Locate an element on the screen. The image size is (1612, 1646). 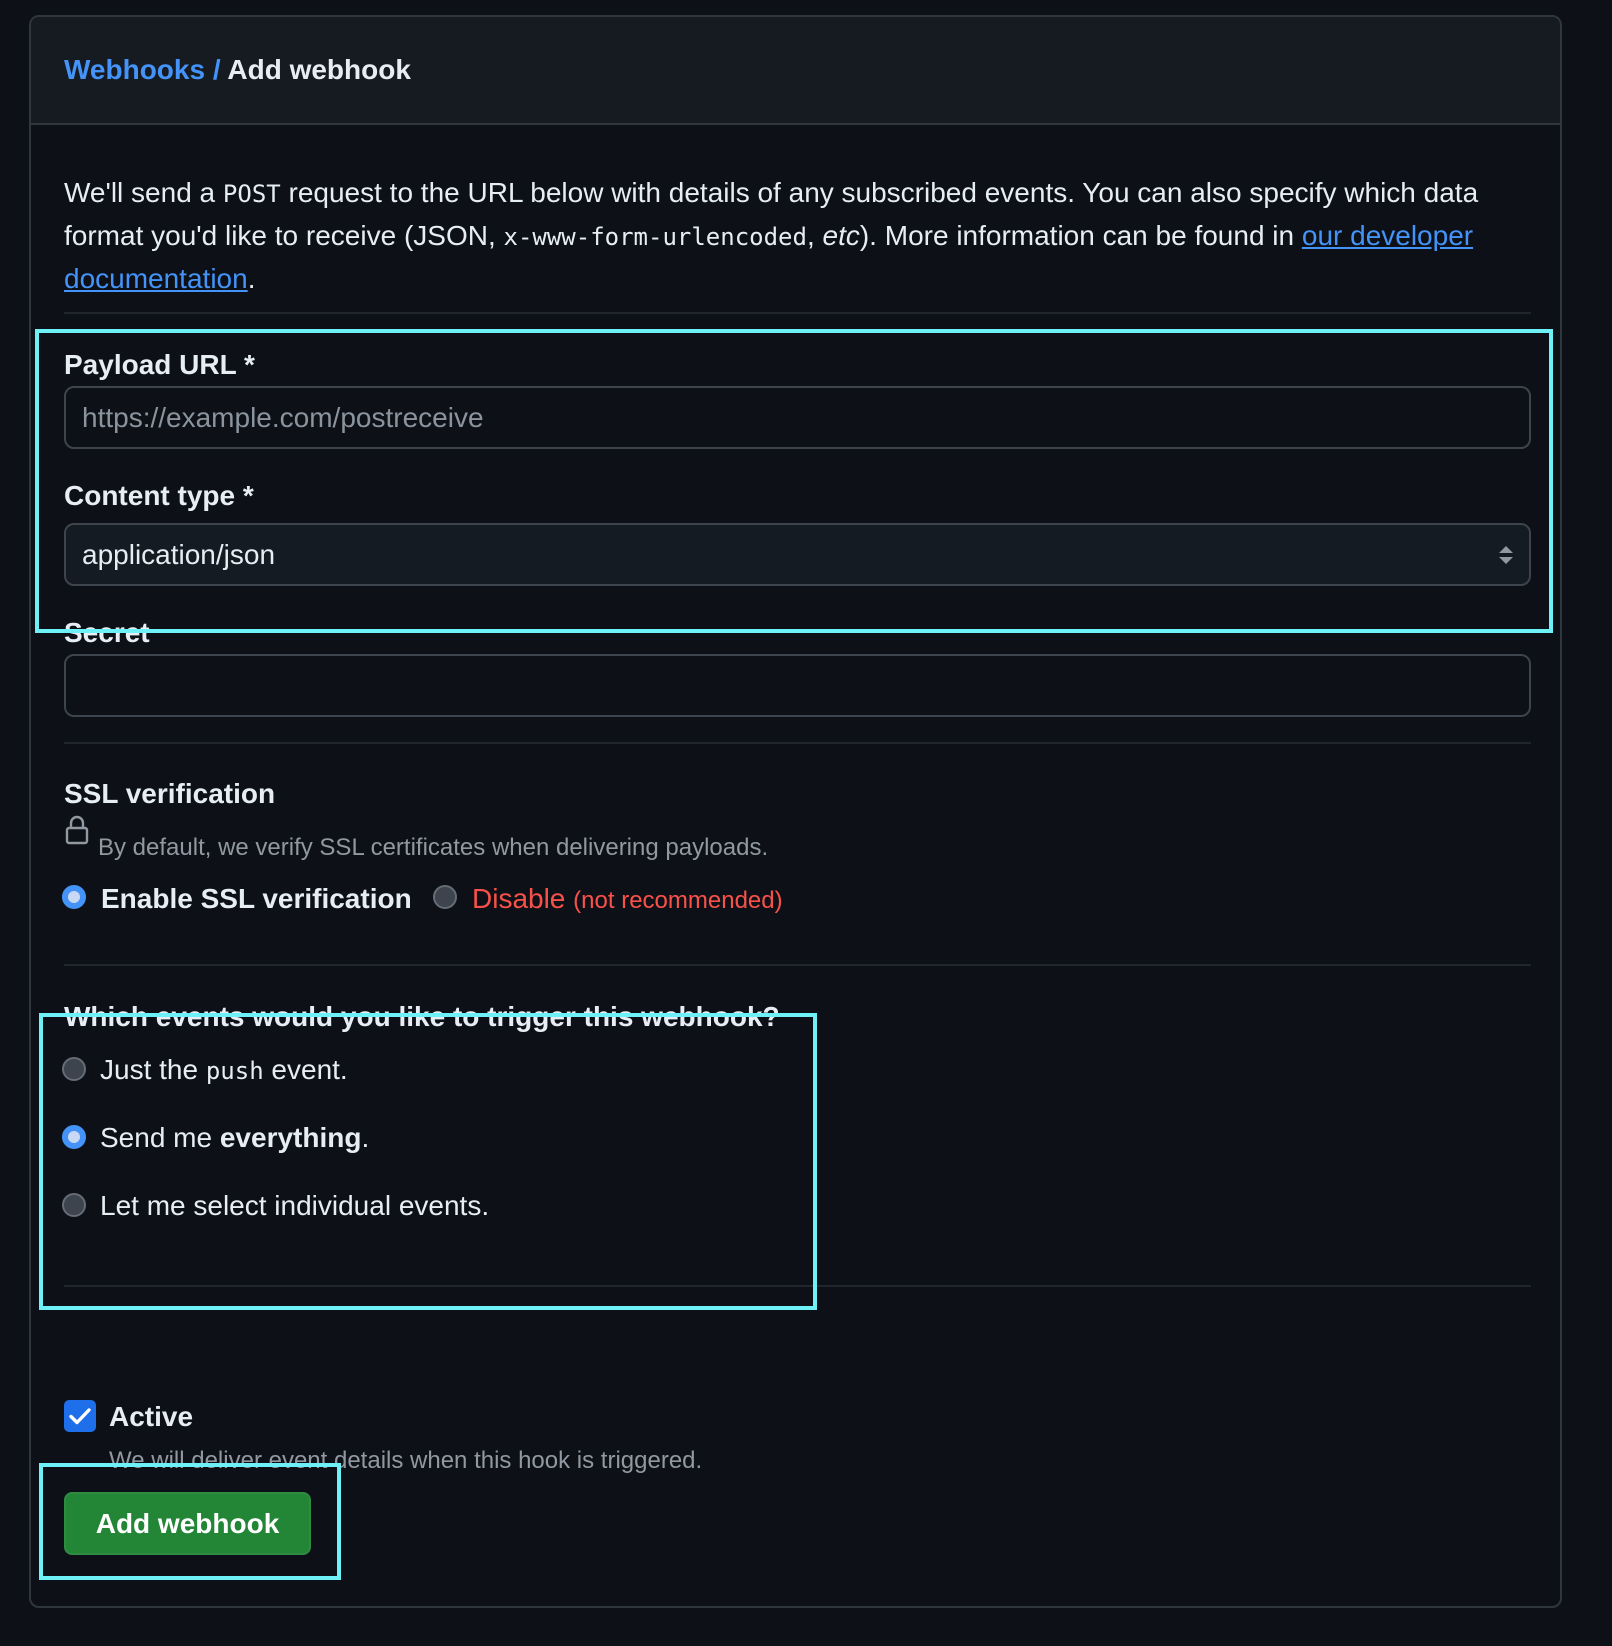
events-everything-radio is located at coordinates (74, 1137).